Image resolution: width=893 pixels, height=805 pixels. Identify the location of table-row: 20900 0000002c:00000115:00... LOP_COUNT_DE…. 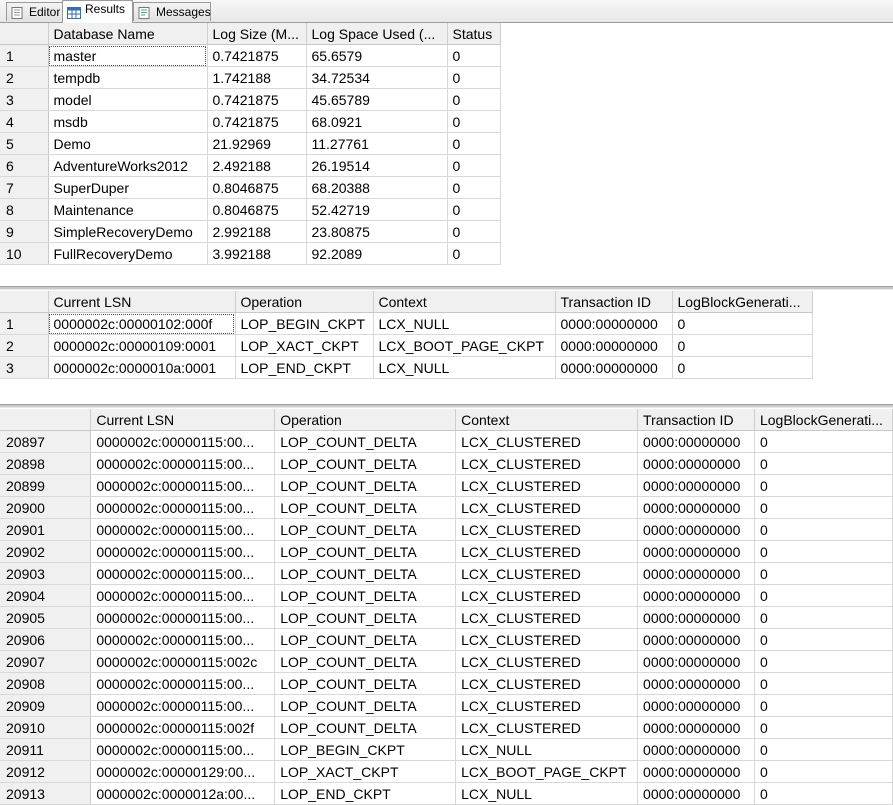
(446, 507).